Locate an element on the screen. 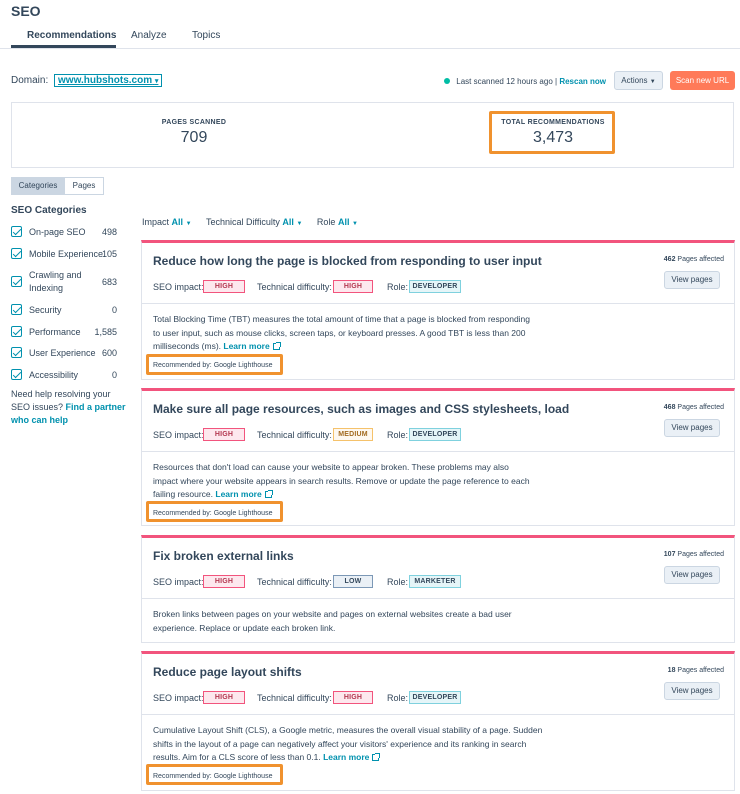  technical-difficulty-filter: Technical Difficulty All ▼ is located at coordinates (254, 222).